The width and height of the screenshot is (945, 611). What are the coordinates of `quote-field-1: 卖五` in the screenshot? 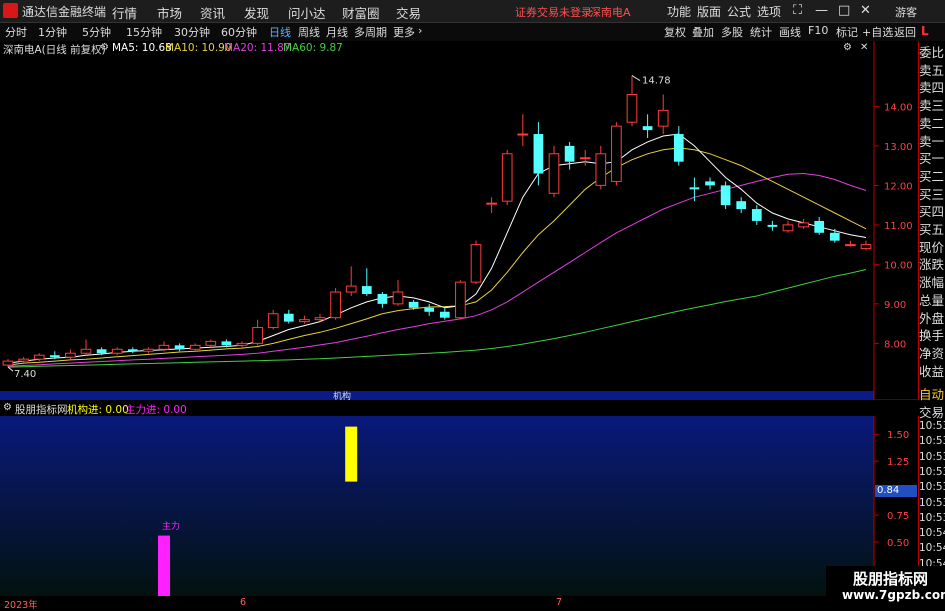 It's located at (932, 70).